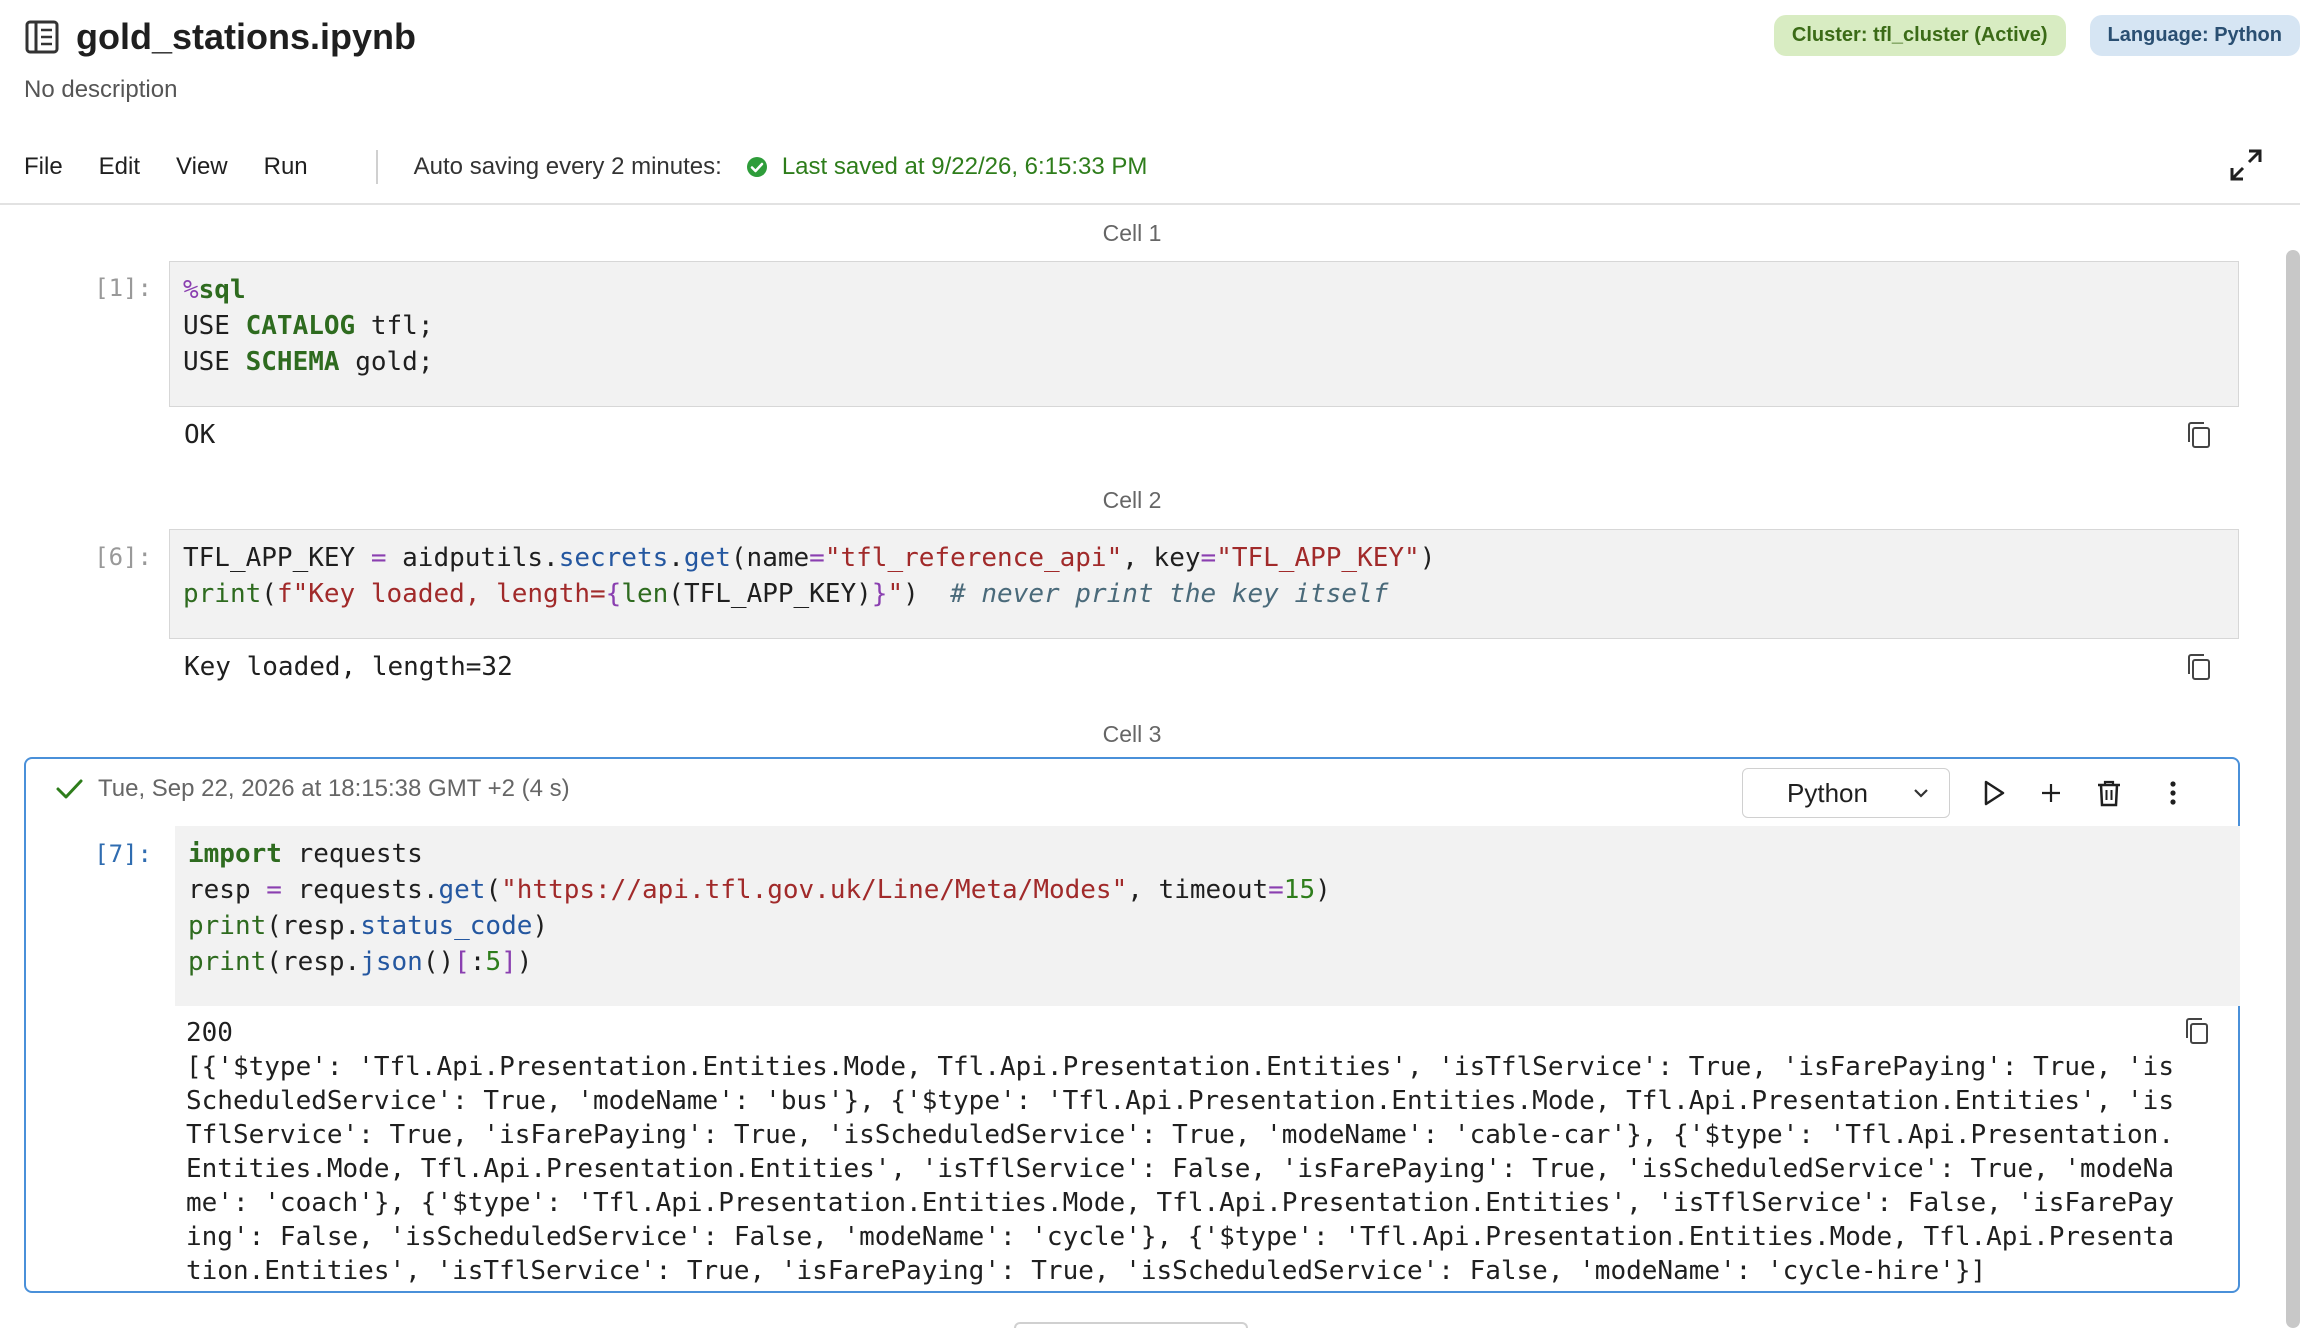 This screenshot has height=1328, width=2300. I want to click on cell-output: OK, so click(200, 435).